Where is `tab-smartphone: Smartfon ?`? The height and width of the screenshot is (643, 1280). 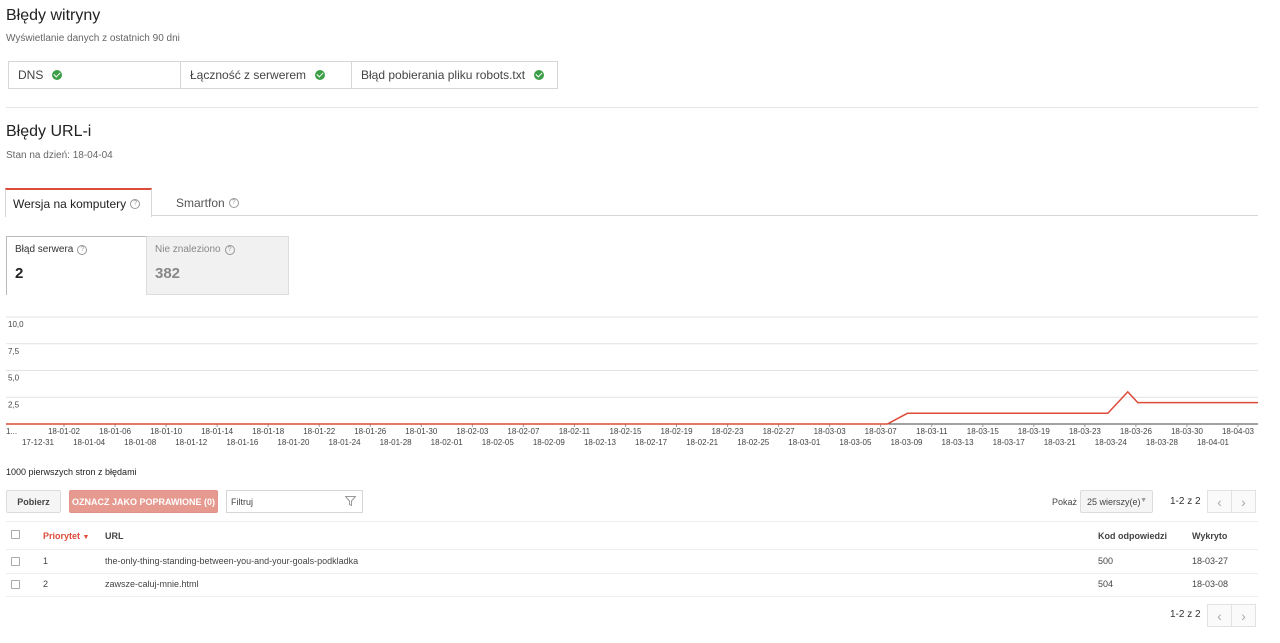 tab-smartphone: Smartfon ? is located at coordinates (207, 202).